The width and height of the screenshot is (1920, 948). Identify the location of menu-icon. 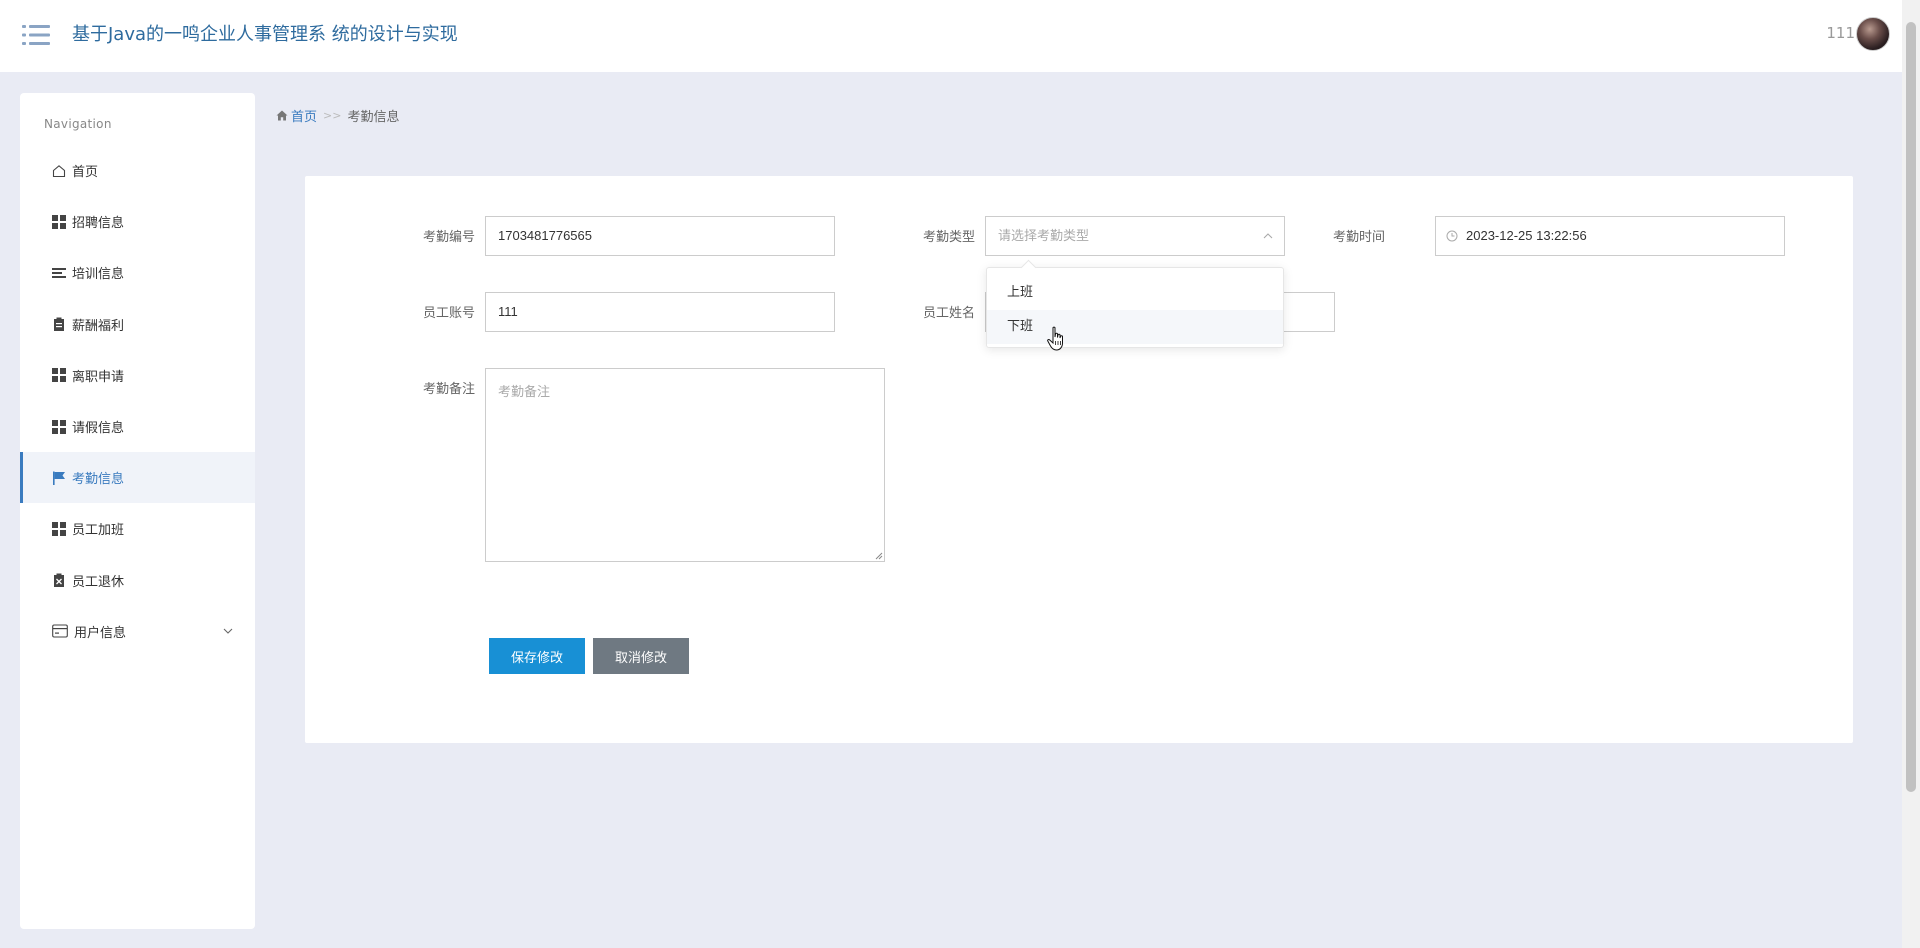
(36, 35).